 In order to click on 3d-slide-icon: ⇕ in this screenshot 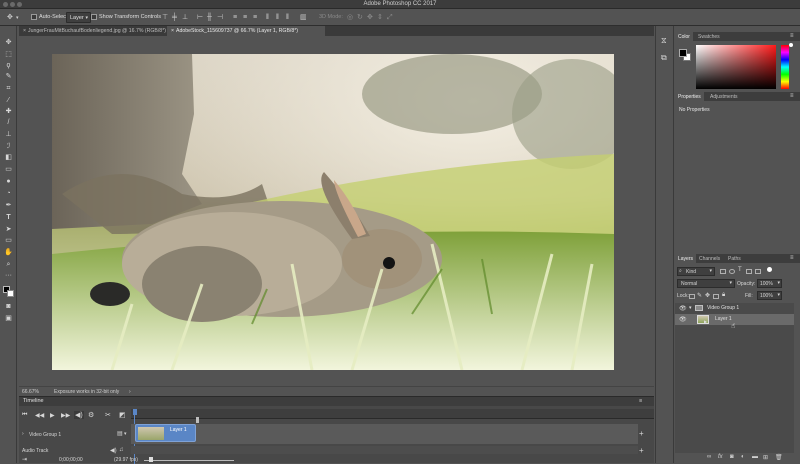, I will do `click(380, 17)`.